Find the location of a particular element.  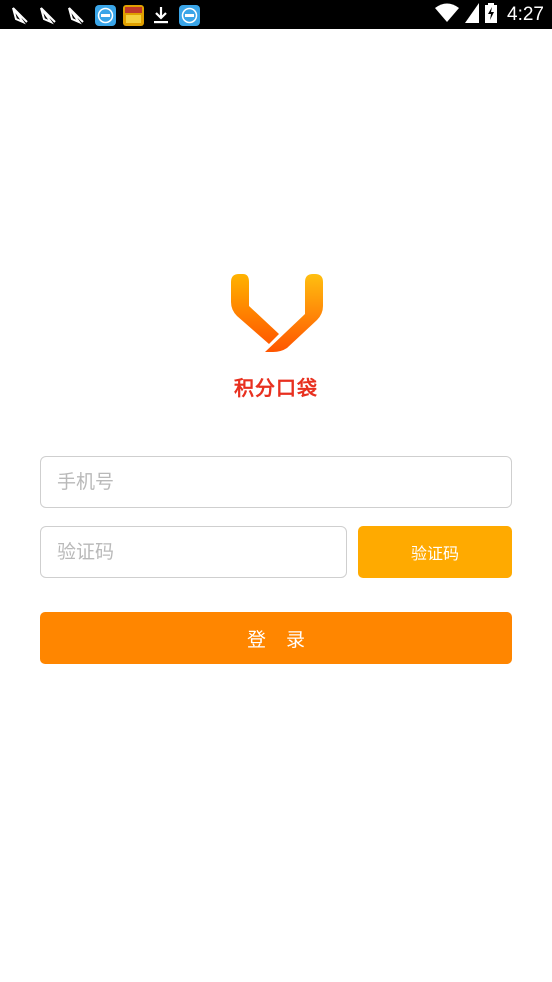

code-field is located at coordinates (193, 552).